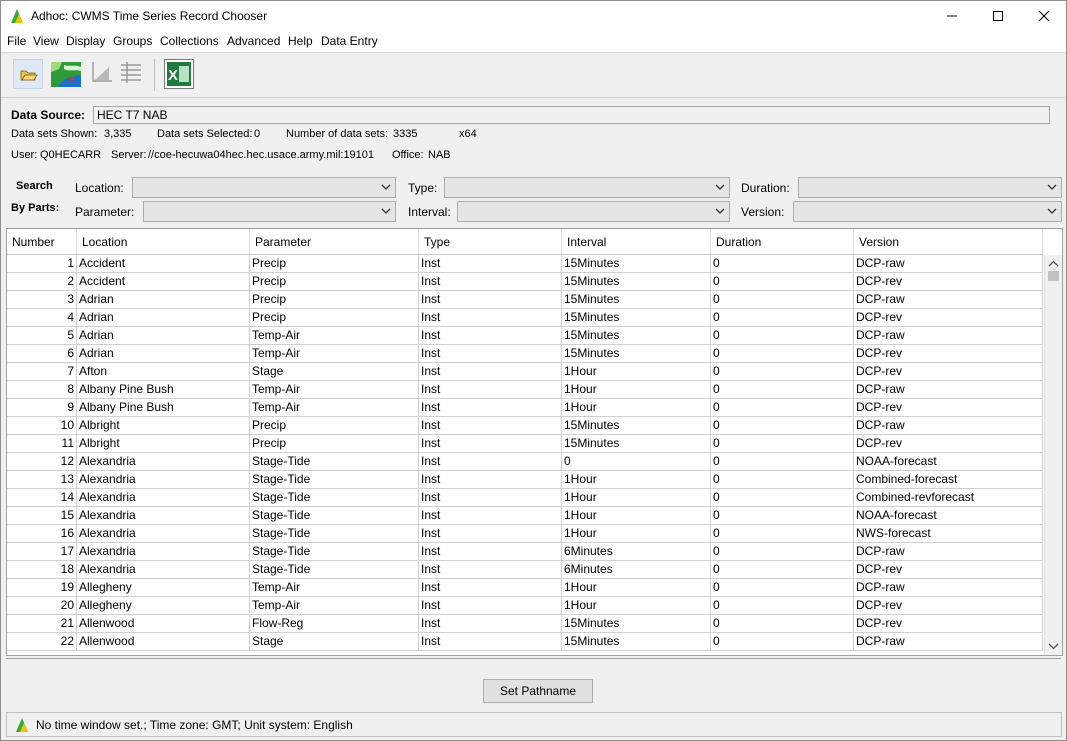 The image size is (1067, 741). What do you see at coordinates (930, 187) in the screenshot?
I see `duration-combo` at bounding box center [930, 187].